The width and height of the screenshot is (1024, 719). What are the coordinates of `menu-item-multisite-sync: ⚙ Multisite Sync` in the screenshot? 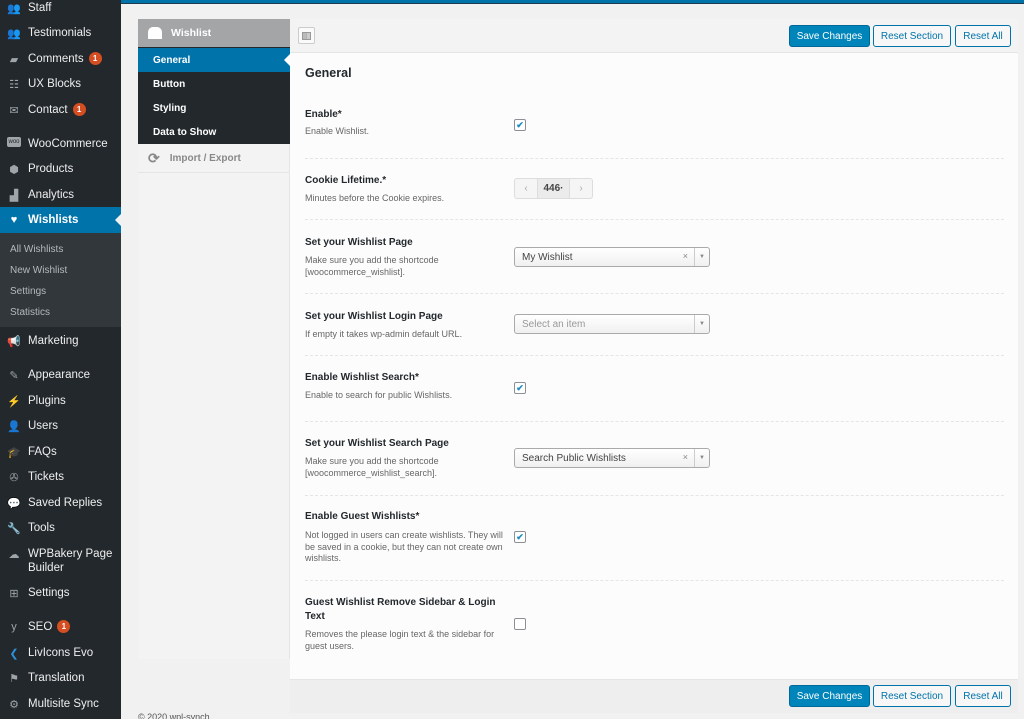 It's located at (60, 704).